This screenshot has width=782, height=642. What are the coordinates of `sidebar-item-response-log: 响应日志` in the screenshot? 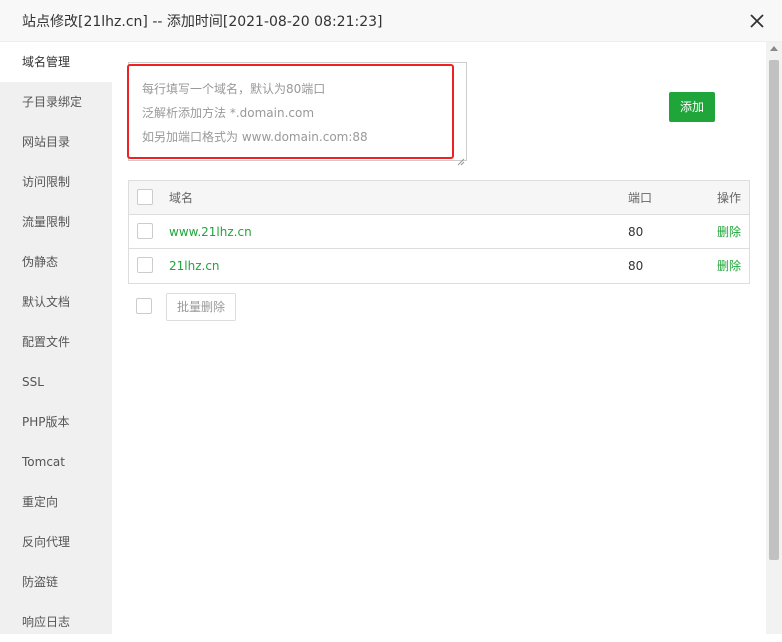 It's located at (56, 622).